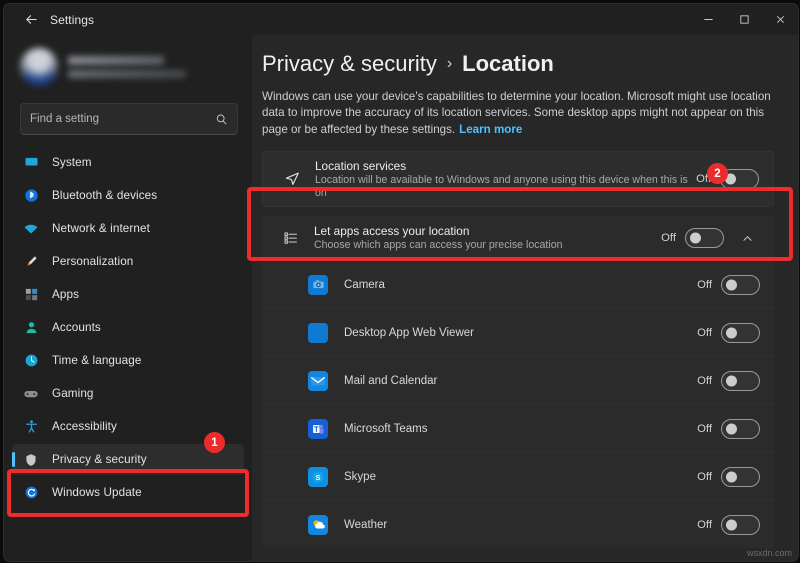 The width and height of the screenshot is (800, 563). What do you see at coordinates (318, 428) in the screenshot?
I see `microsoft-teams-app-icon` at bounding box center [318, 428].